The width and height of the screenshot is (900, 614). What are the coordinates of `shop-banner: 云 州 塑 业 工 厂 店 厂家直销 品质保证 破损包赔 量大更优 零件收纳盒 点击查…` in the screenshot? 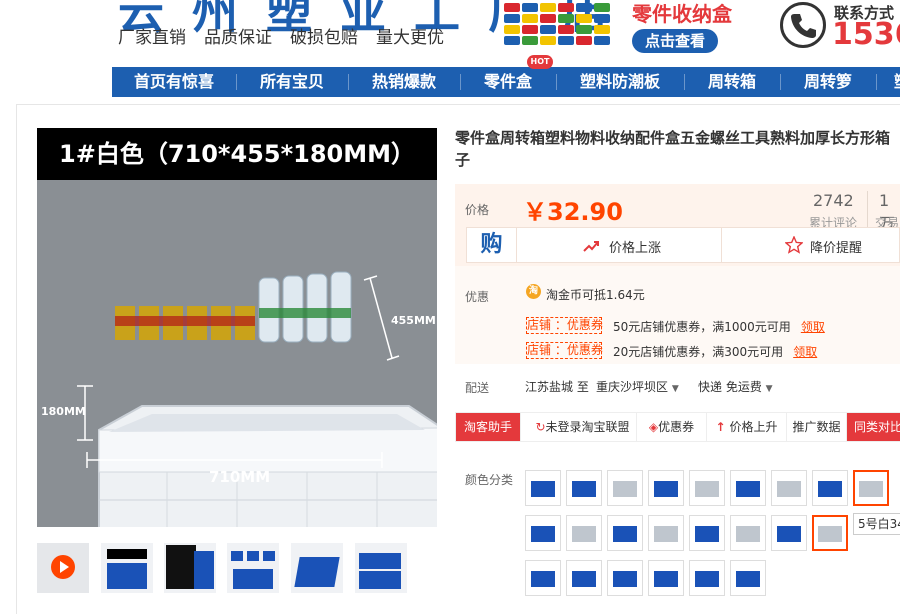 It's located at (450, 33).